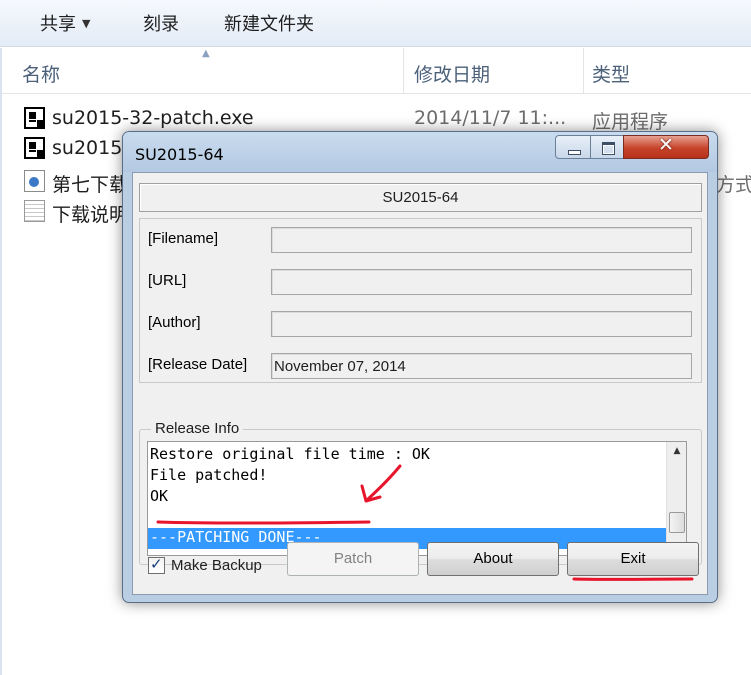  Describe the element at coordinates (425, 522) in the screenshot. I see `annotation-layer` at that location.